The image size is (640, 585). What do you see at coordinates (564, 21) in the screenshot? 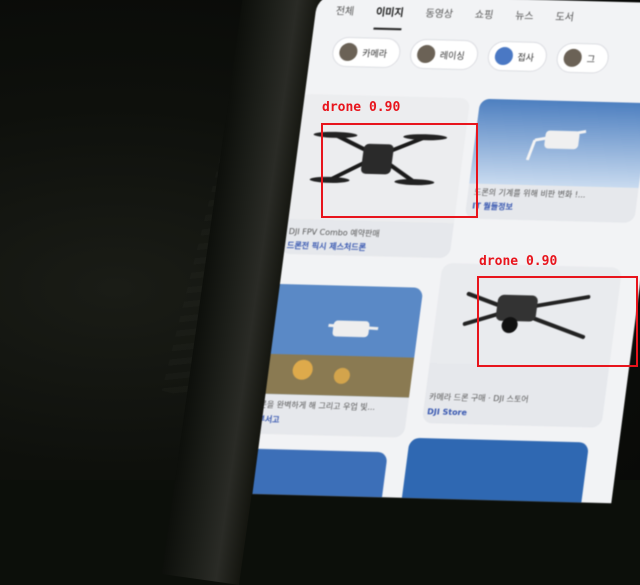
I see `tab-books: 도서` at bounding box center [564, 21].